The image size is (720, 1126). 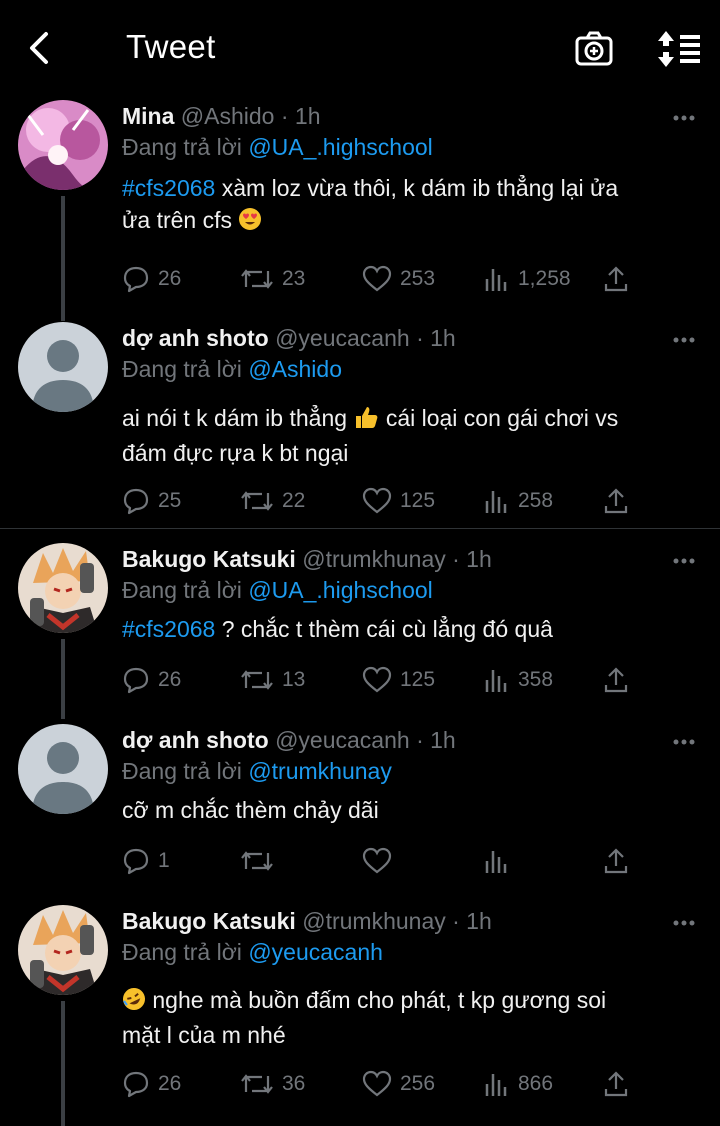 I want to click on views-button: 866, so click(x=518, y=1084).